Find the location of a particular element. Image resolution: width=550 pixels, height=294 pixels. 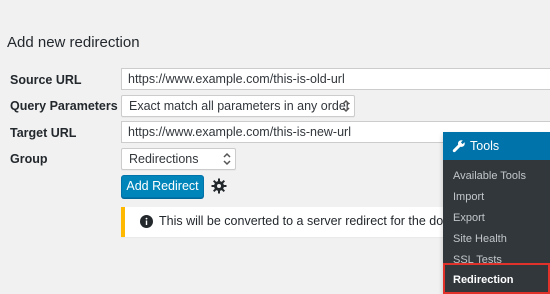

info-icon is located at coordinates (146, 221).